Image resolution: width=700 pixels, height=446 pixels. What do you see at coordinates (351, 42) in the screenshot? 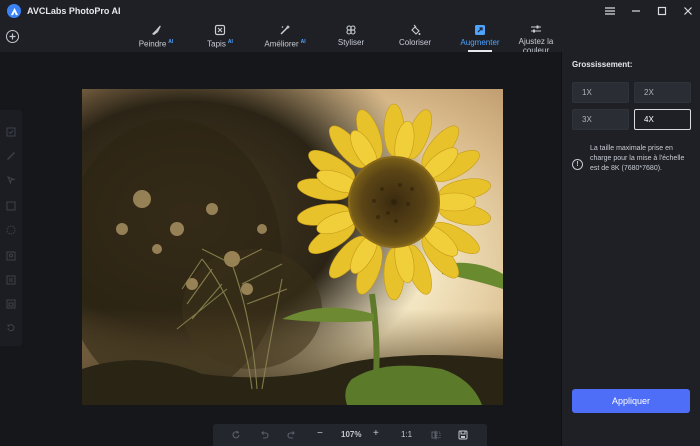
I see `tab-label: Styliser` at bounding box center [351, 42].